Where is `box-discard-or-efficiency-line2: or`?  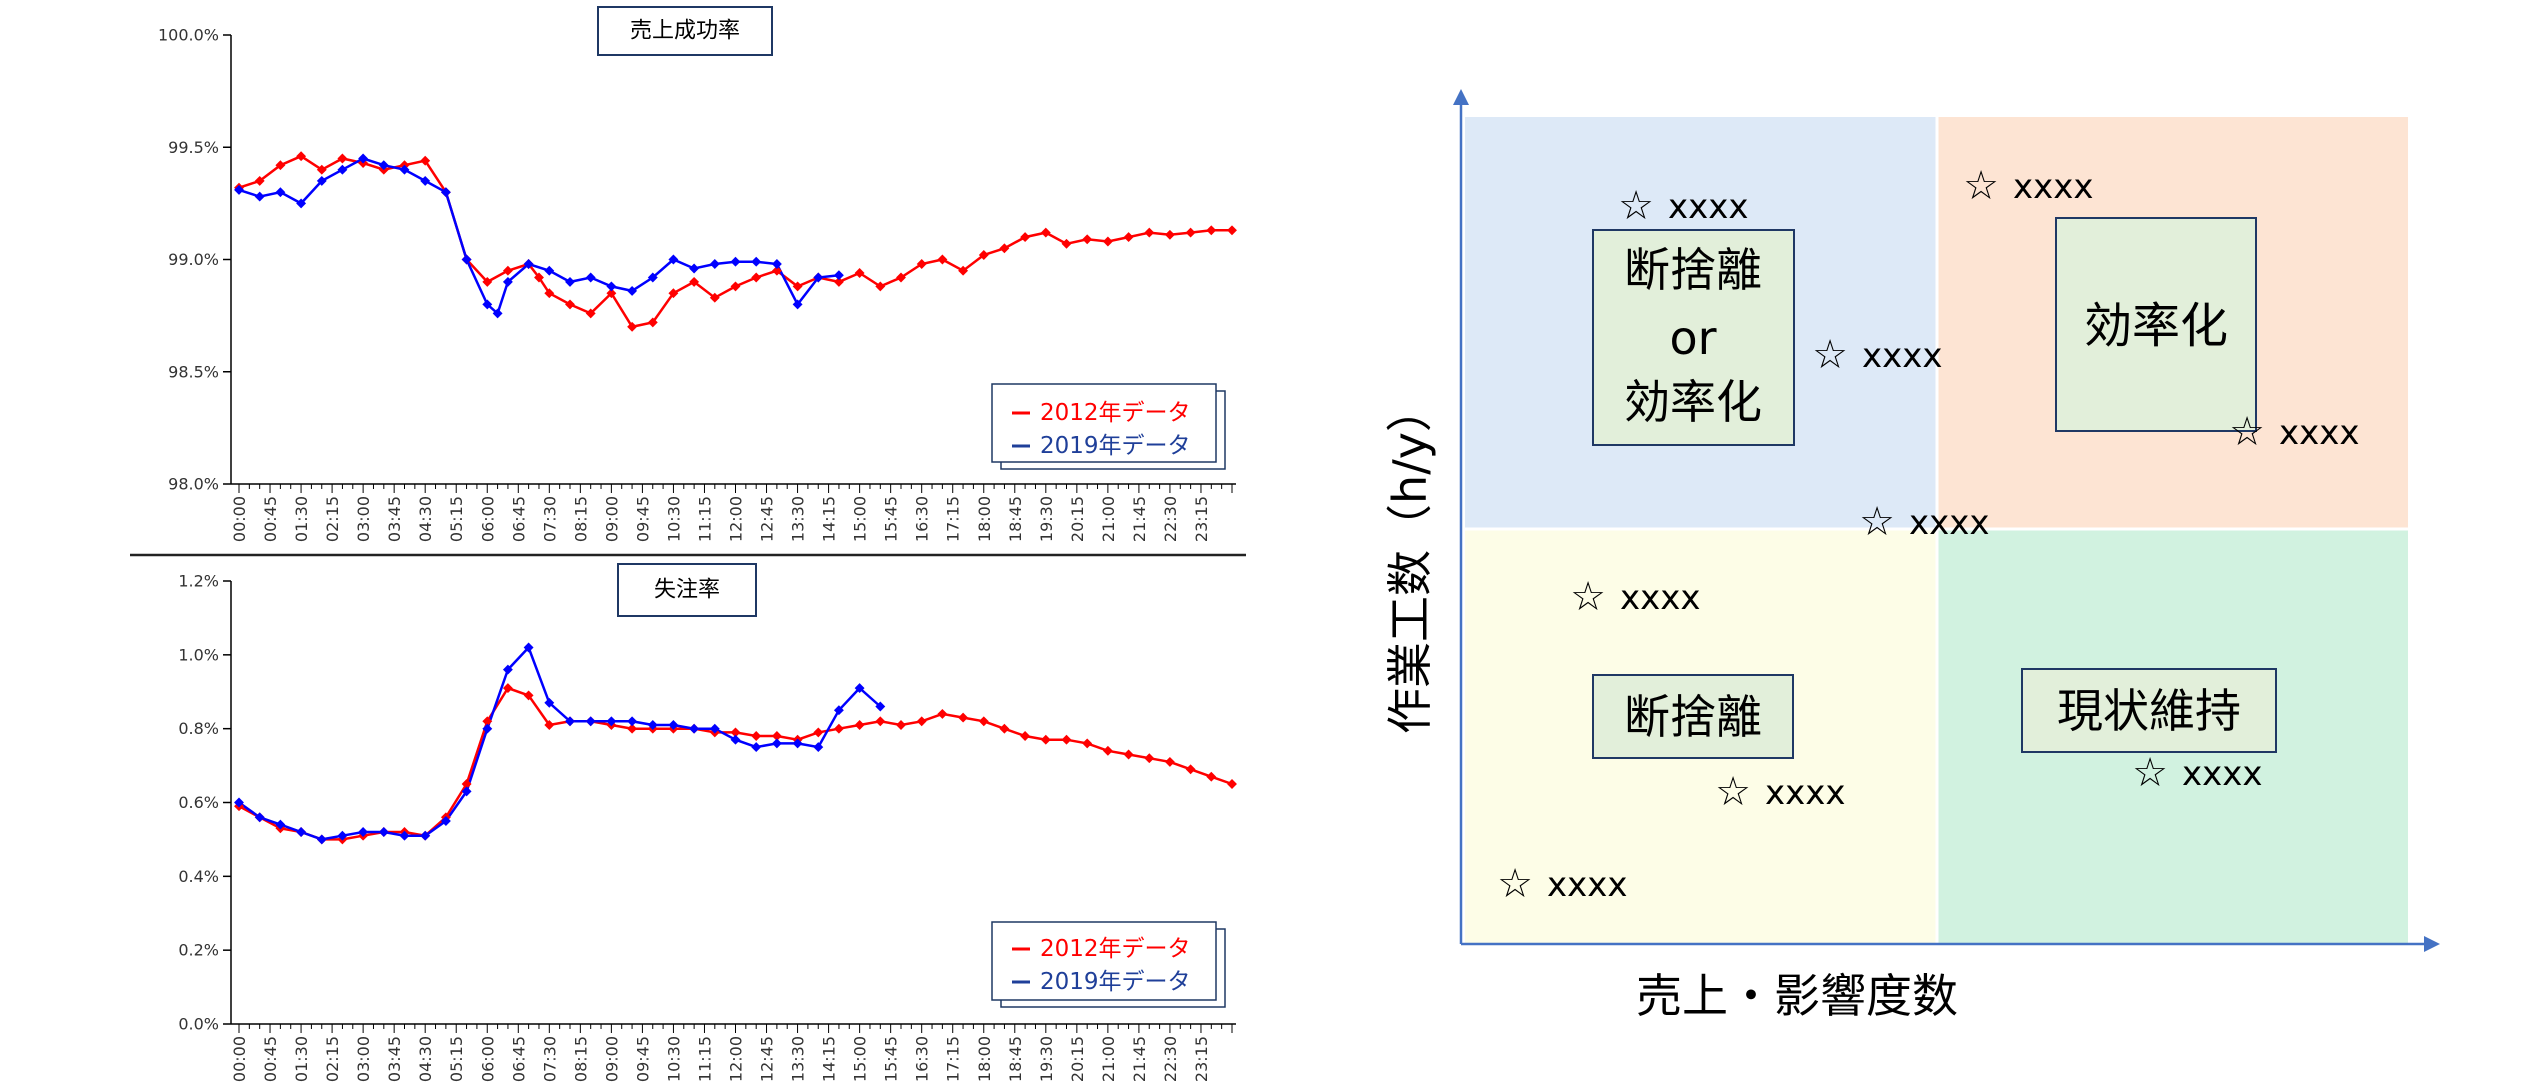 box-discard-or-efficiency-line2: or is located at coordinates (1692, 338).